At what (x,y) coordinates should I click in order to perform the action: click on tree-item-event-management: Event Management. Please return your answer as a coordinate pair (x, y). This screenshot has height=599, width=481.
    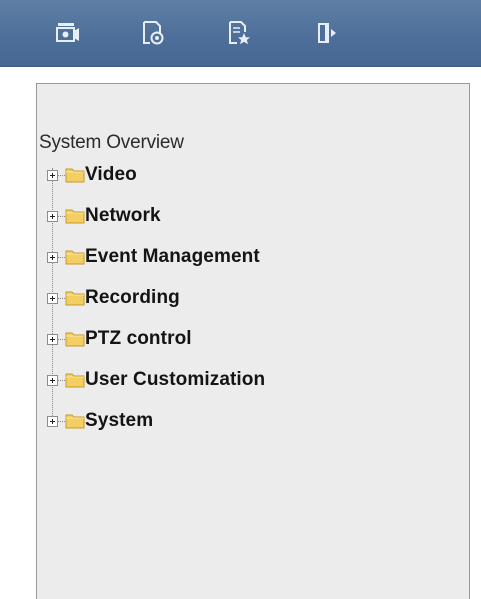
    Looking at the image, I should click on (247, 266).